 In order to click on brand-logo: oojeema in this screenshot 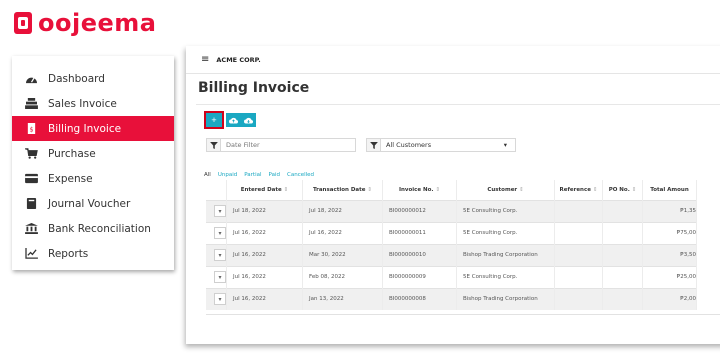, I will do `click(85, 23)`.